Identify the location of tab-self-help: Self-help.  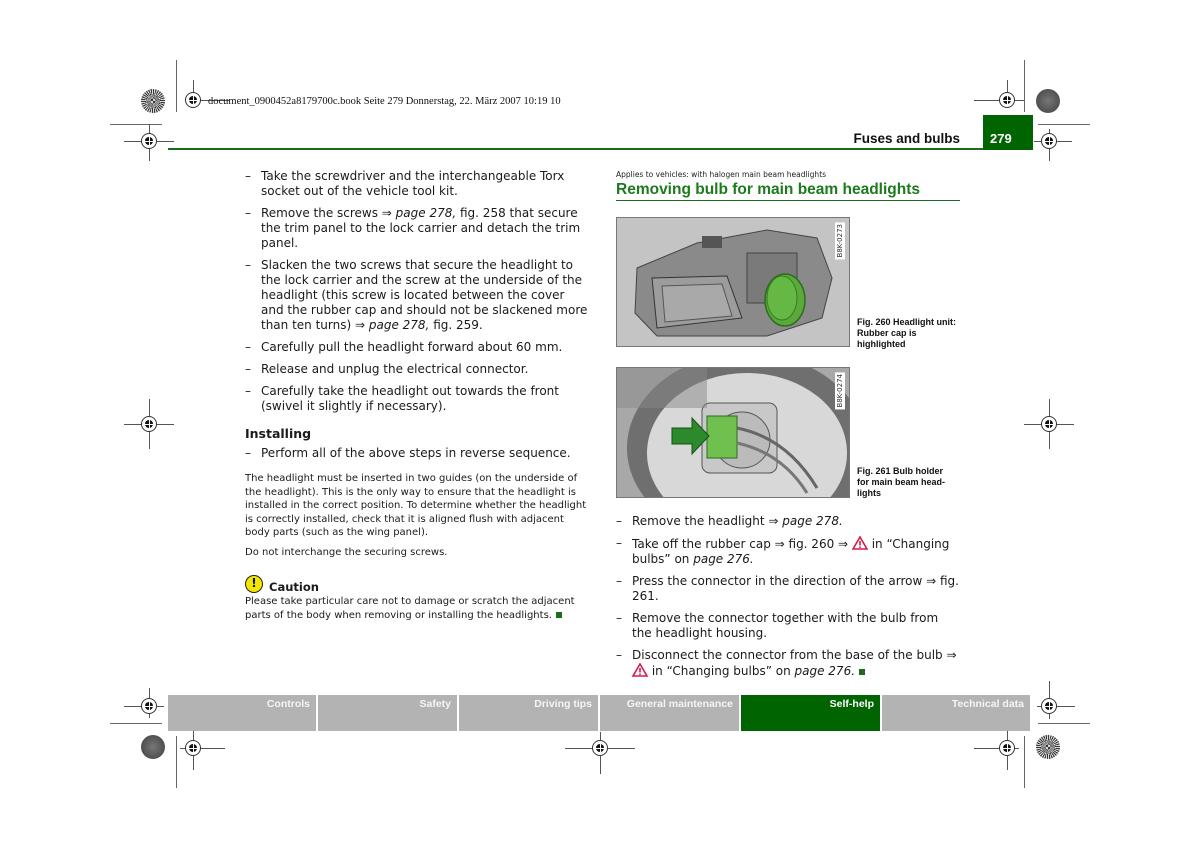
(810, 713).